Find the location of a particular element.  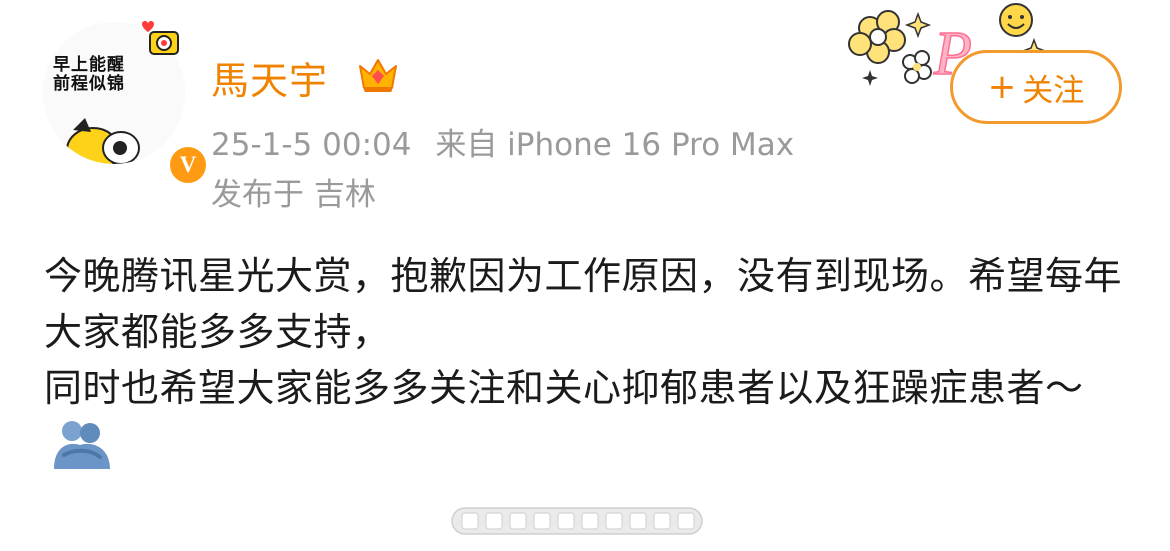

post-text-line: 同时也希望大家能多多关注和关心抑郁患者以及狂躁症患者～ is located at coordinates (564, 388).